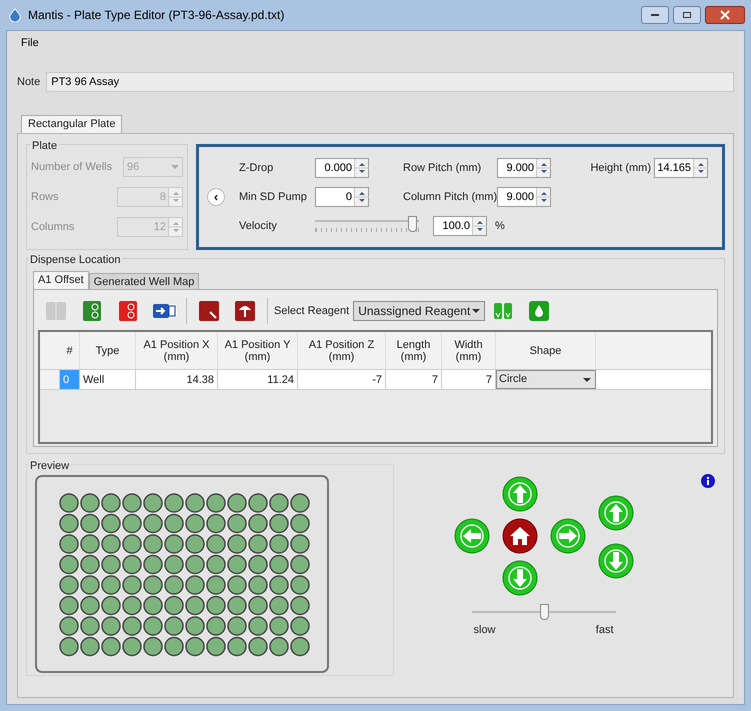 This screenshot has width=751, height=711. Describe the element at coordinates (108, 379) in the screenshot. I see `table-cell: Well` at that location.